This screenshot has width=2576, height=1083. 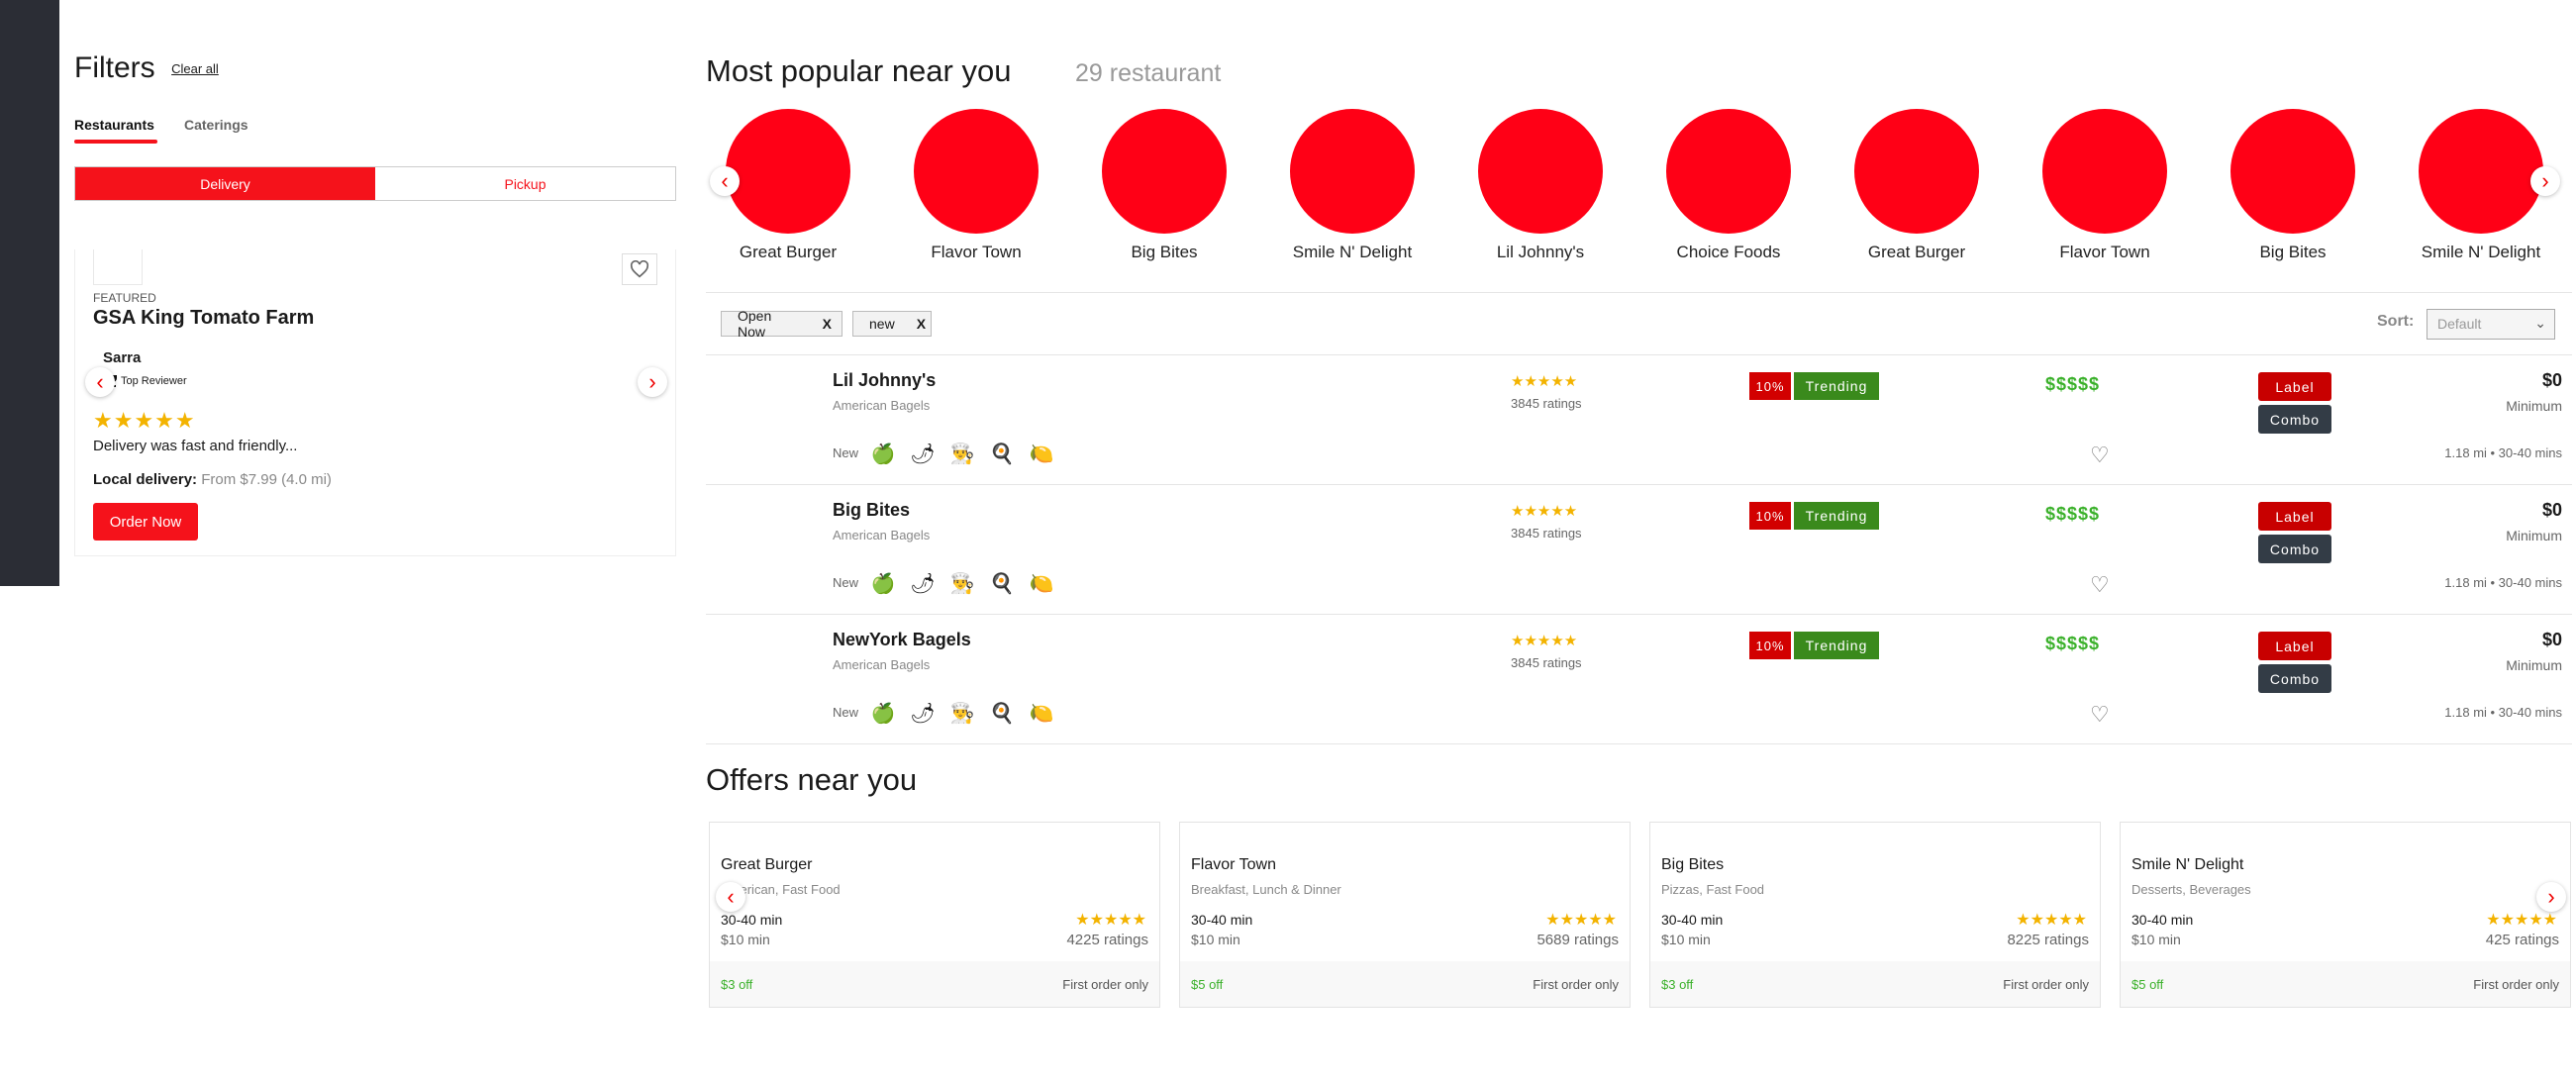 What do you see at coordinates (872, 510) in the screenshot?
I see `restaurant-name: Big Bites` at bounding box center [872, 510].